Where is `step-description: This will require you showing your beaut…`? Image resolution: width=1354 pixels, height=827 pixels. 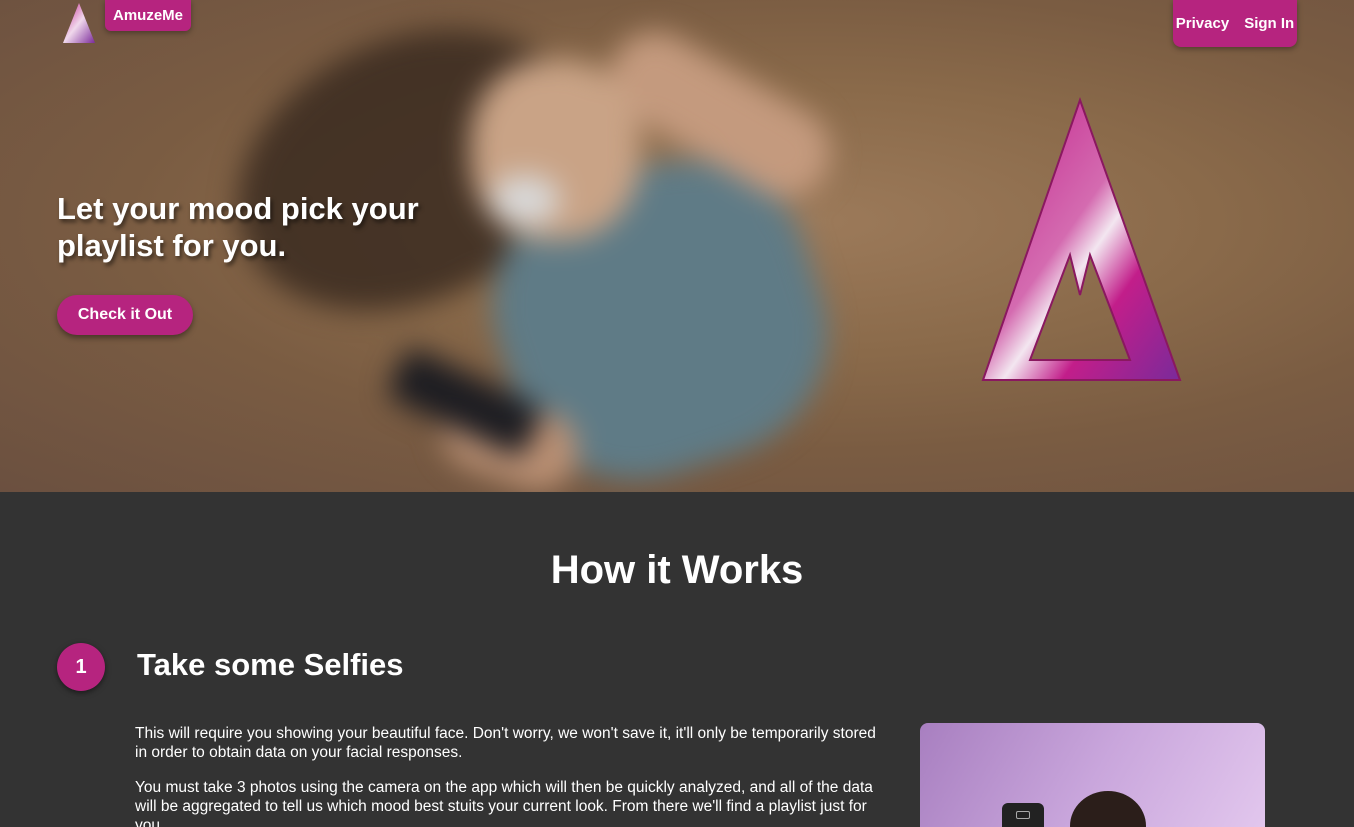
step-description: This will require you showing your beaut… is located at coordinates (510, 775).